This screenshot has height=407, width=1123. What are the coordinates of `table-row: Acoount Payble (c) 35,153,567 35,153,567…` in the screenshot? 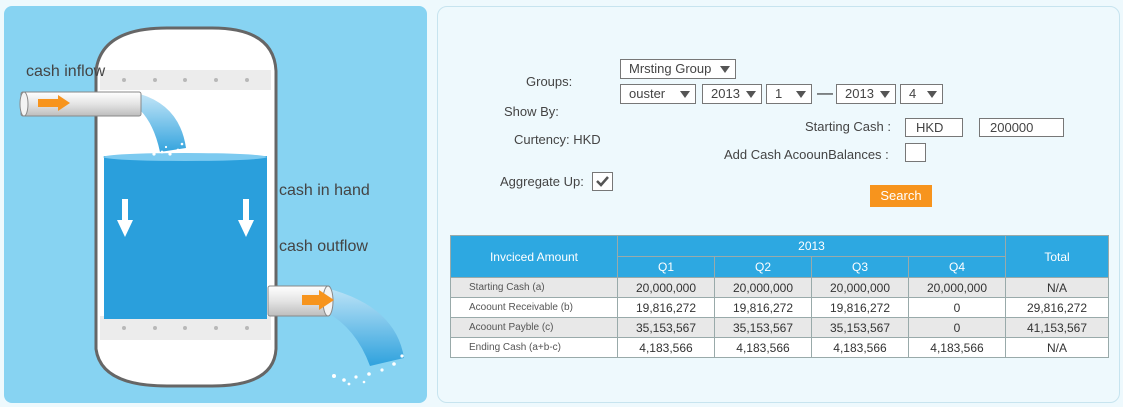 It's located at (779, 327).